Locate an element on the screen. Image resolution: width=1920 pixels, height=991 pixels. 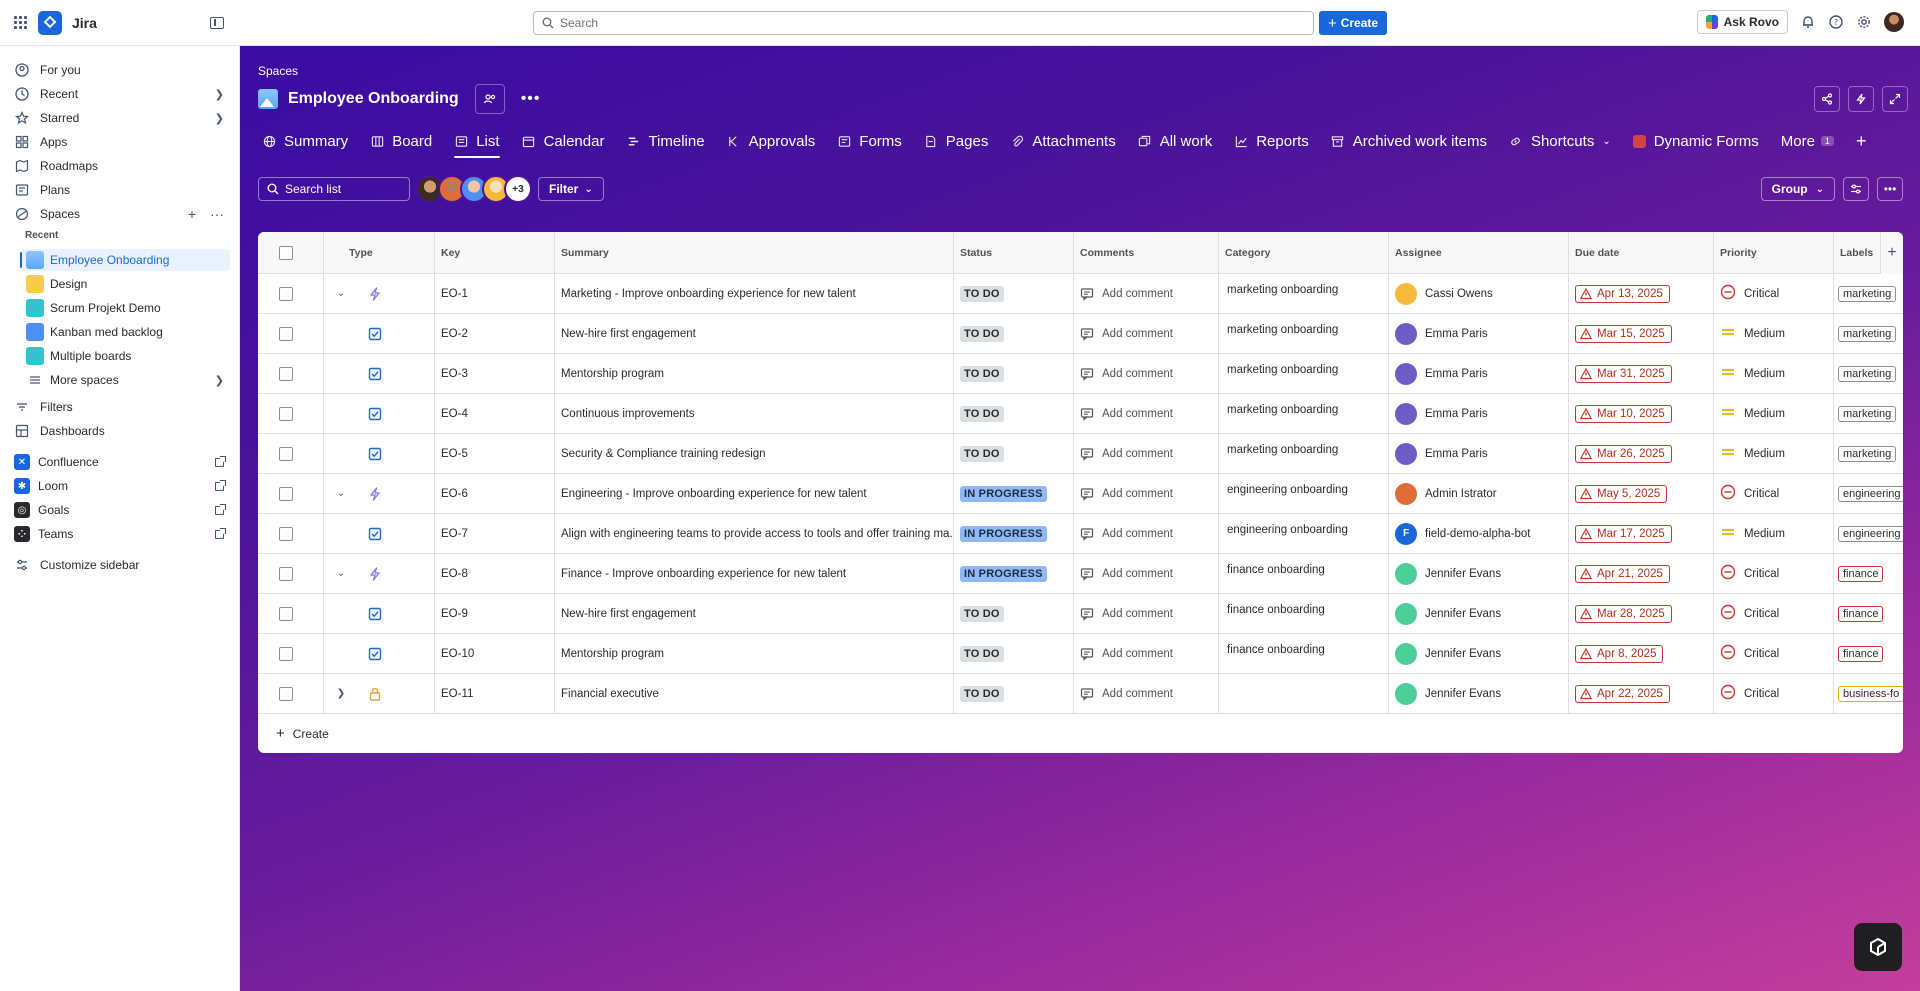
tab-list: List is located at coordinates (477, 142).